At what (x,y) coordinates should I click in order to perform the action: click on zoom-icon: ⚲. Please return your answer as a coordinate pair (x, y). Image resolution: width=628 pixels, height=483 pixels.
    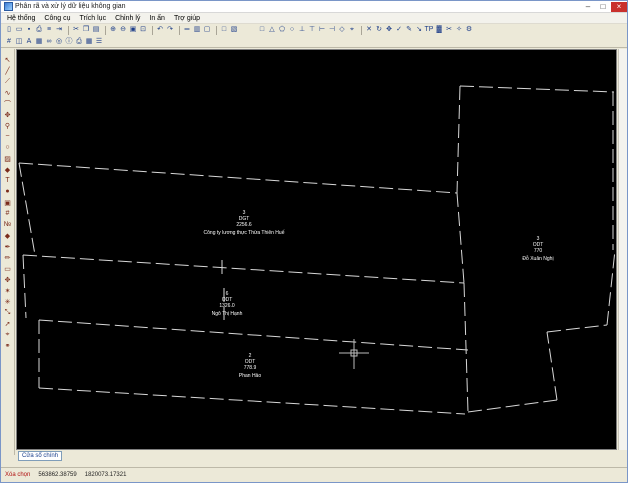
    Looking at the image, I should click on (7, 125).